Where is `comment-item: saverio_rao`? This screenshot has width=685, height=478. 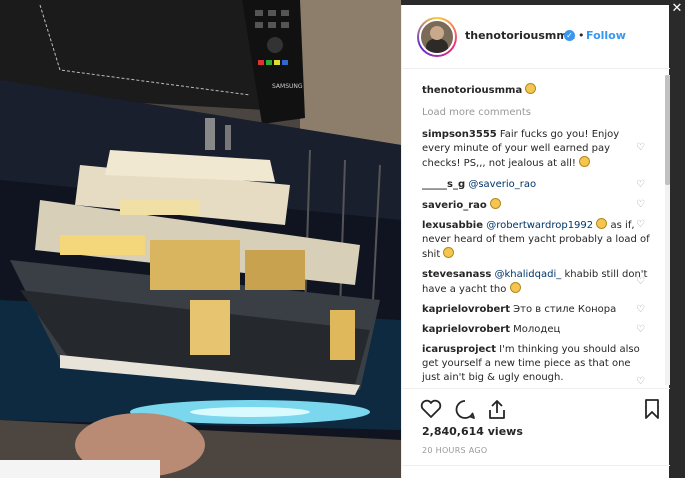
comment-item: saverio_rao is located at coordinates (536, 205).